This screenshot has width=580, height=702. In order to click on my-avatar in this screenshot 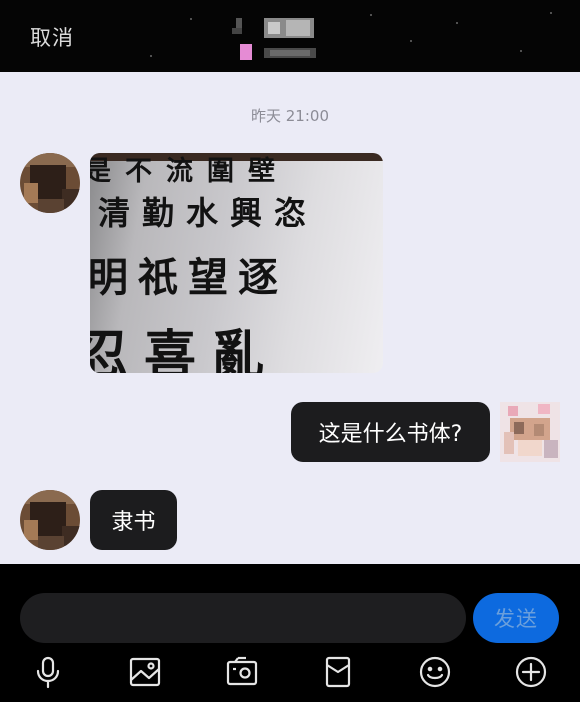, I will do `click(530, 432)`.